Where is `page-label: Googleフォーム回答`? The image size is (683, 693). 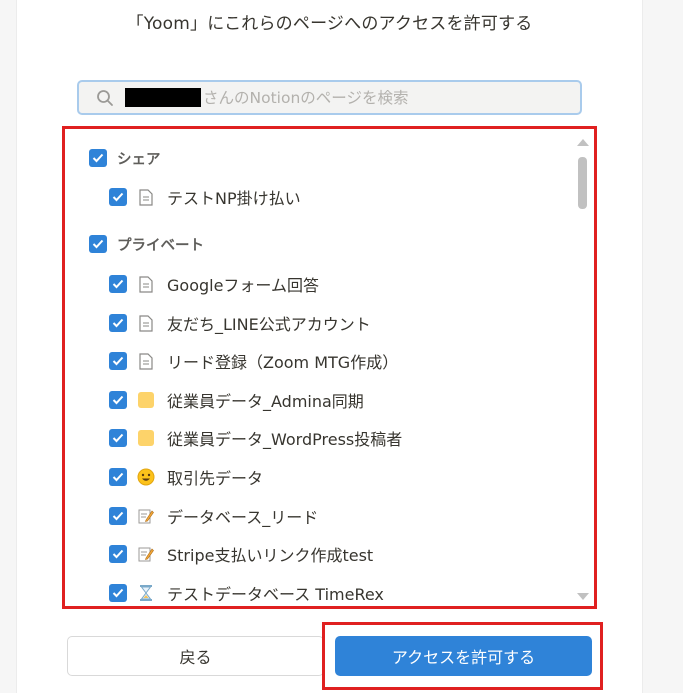
page-label: Googleフォーム回答 is located at coordinates (243, 285).